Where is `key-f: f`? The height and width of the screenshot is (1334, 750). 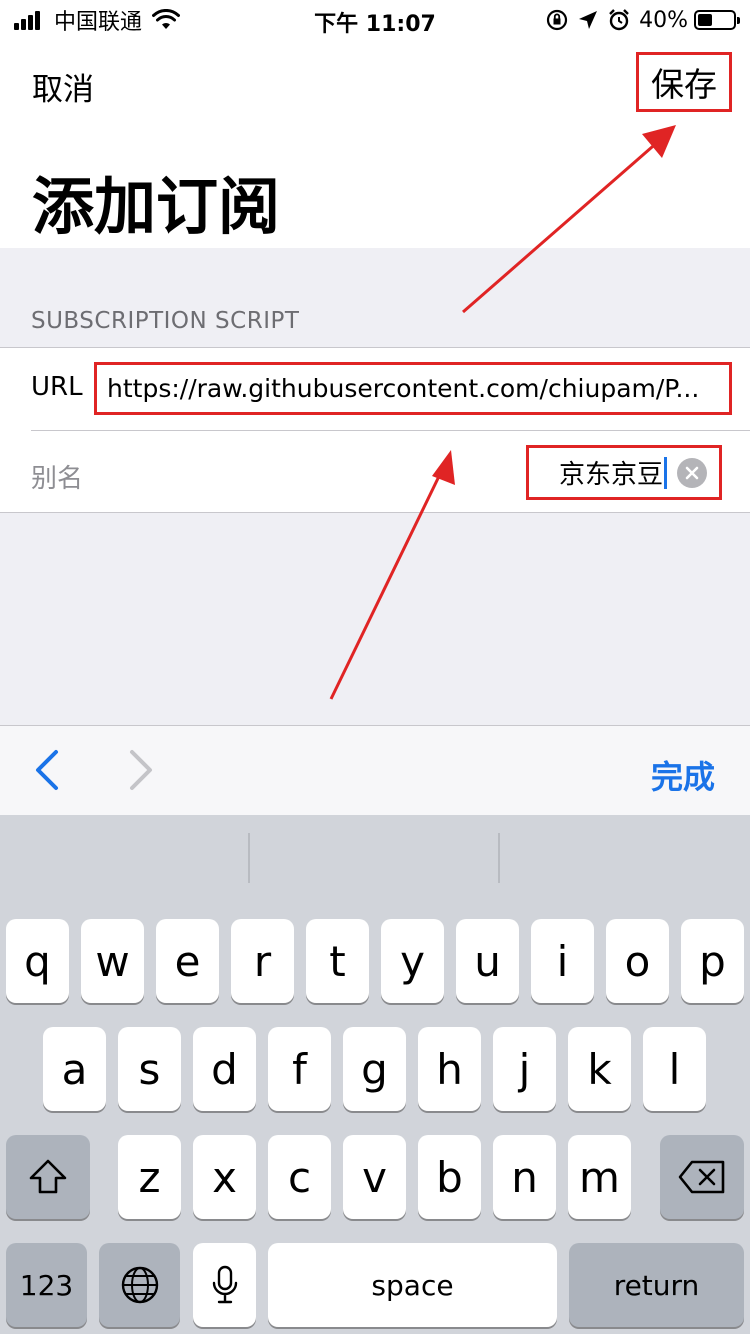 key-f: f is located at coordinates (299, 1069).